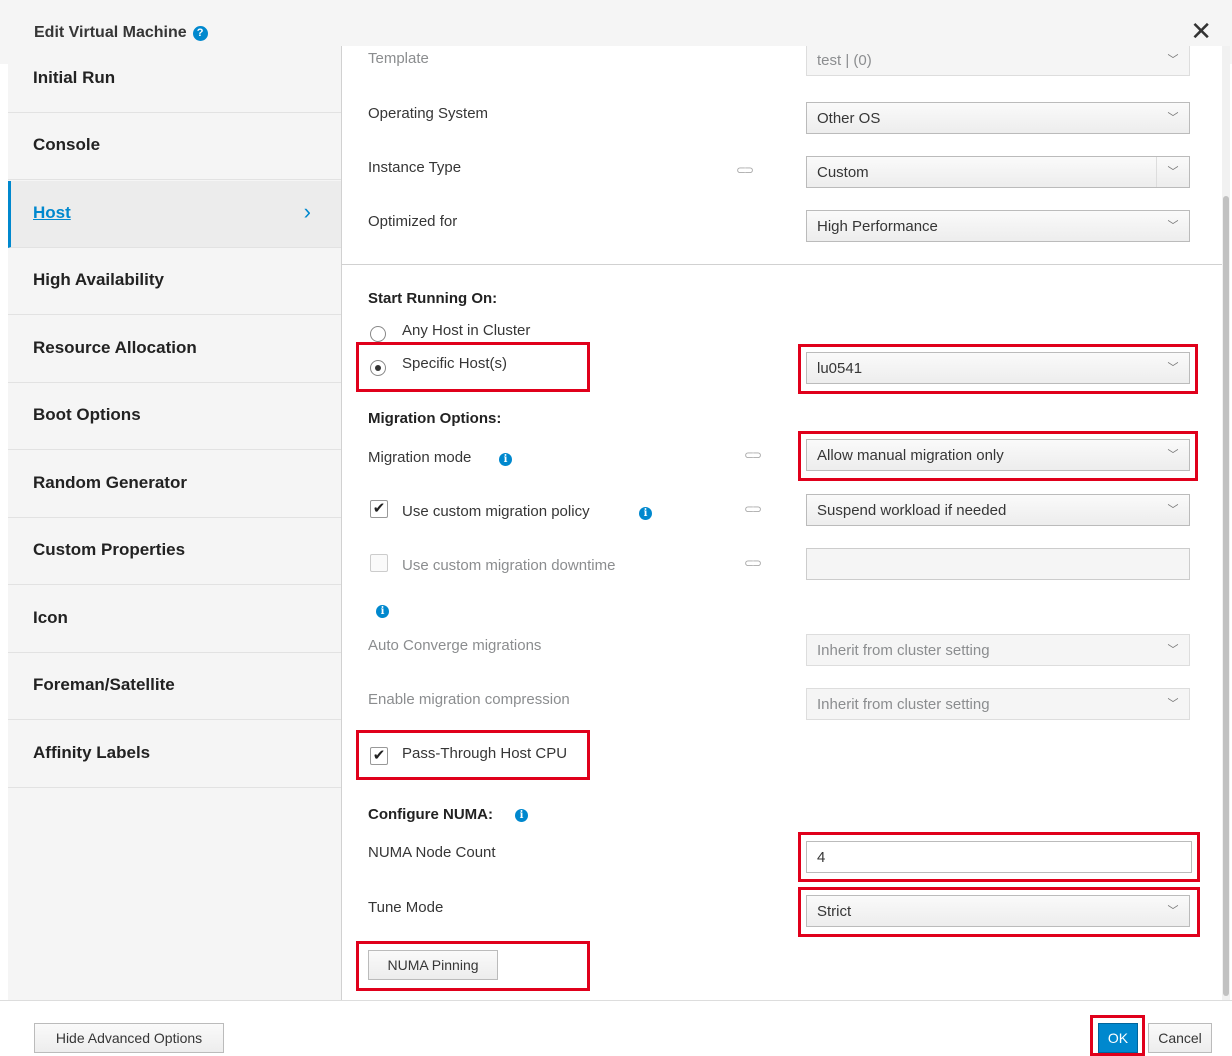  I want to click on hide-advanced-options-button: Hide Advanced Options, so click(129, 1038).